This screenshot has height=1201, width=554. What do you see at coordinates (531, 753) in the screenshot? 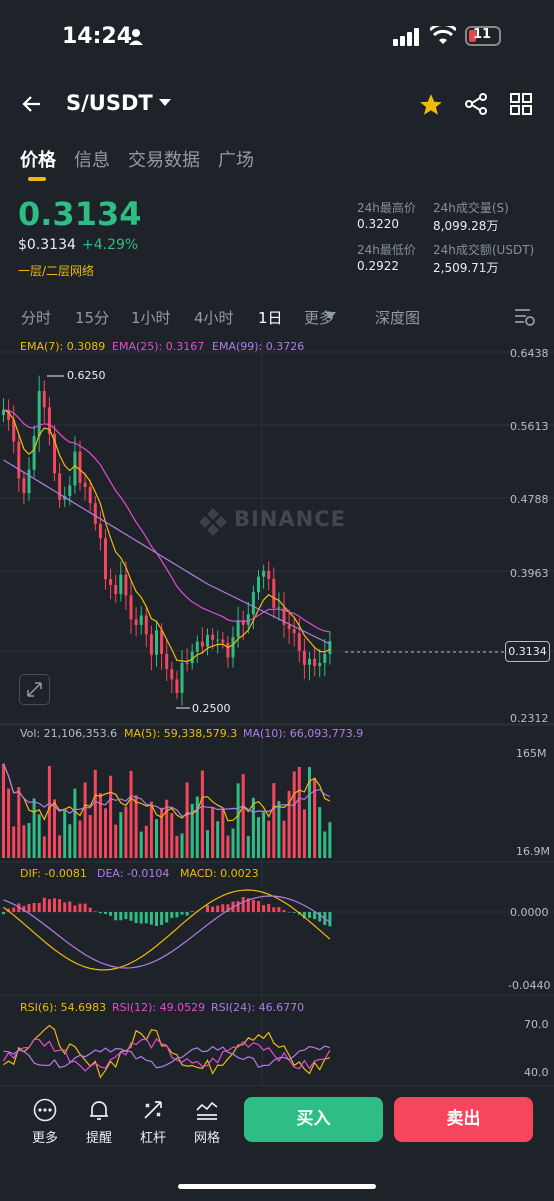
I see `vol-axis-top: 165M` at bounding box center [531, 753].